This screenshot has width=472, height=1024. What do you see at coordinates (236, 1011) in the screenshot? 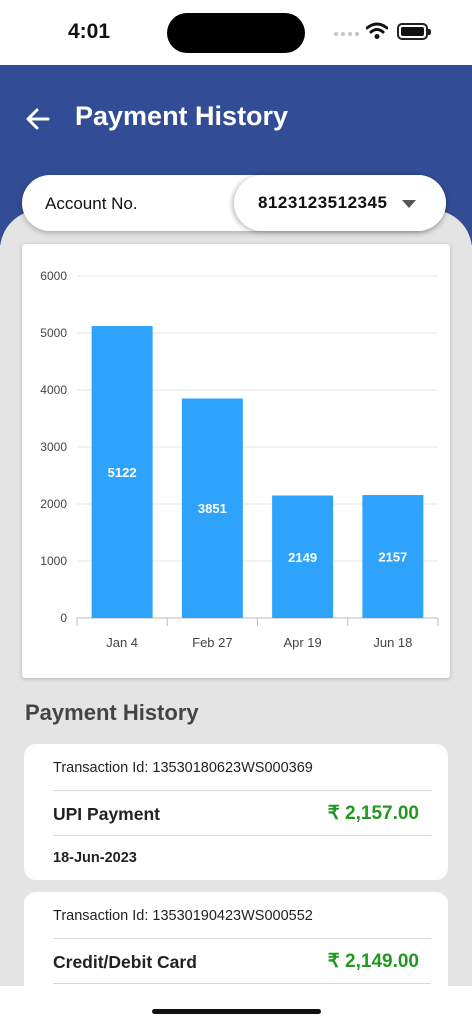
I see `home-indicator` at bounding box center [236, 1011].